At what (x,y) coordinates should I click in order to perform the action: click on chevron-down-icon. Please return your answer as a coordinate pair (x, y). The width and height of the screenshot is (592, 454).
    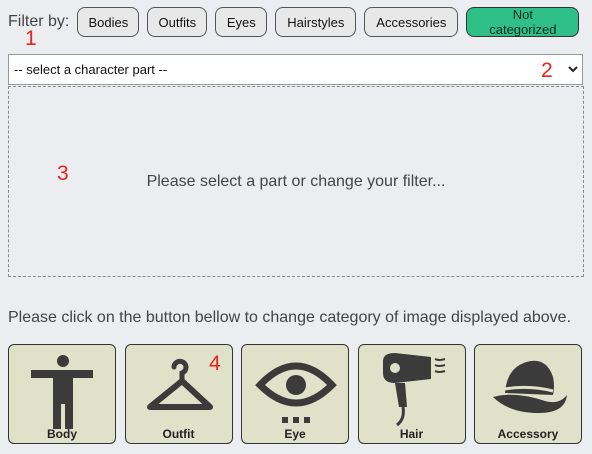
    Looking at the image, I should click on (573, 69).